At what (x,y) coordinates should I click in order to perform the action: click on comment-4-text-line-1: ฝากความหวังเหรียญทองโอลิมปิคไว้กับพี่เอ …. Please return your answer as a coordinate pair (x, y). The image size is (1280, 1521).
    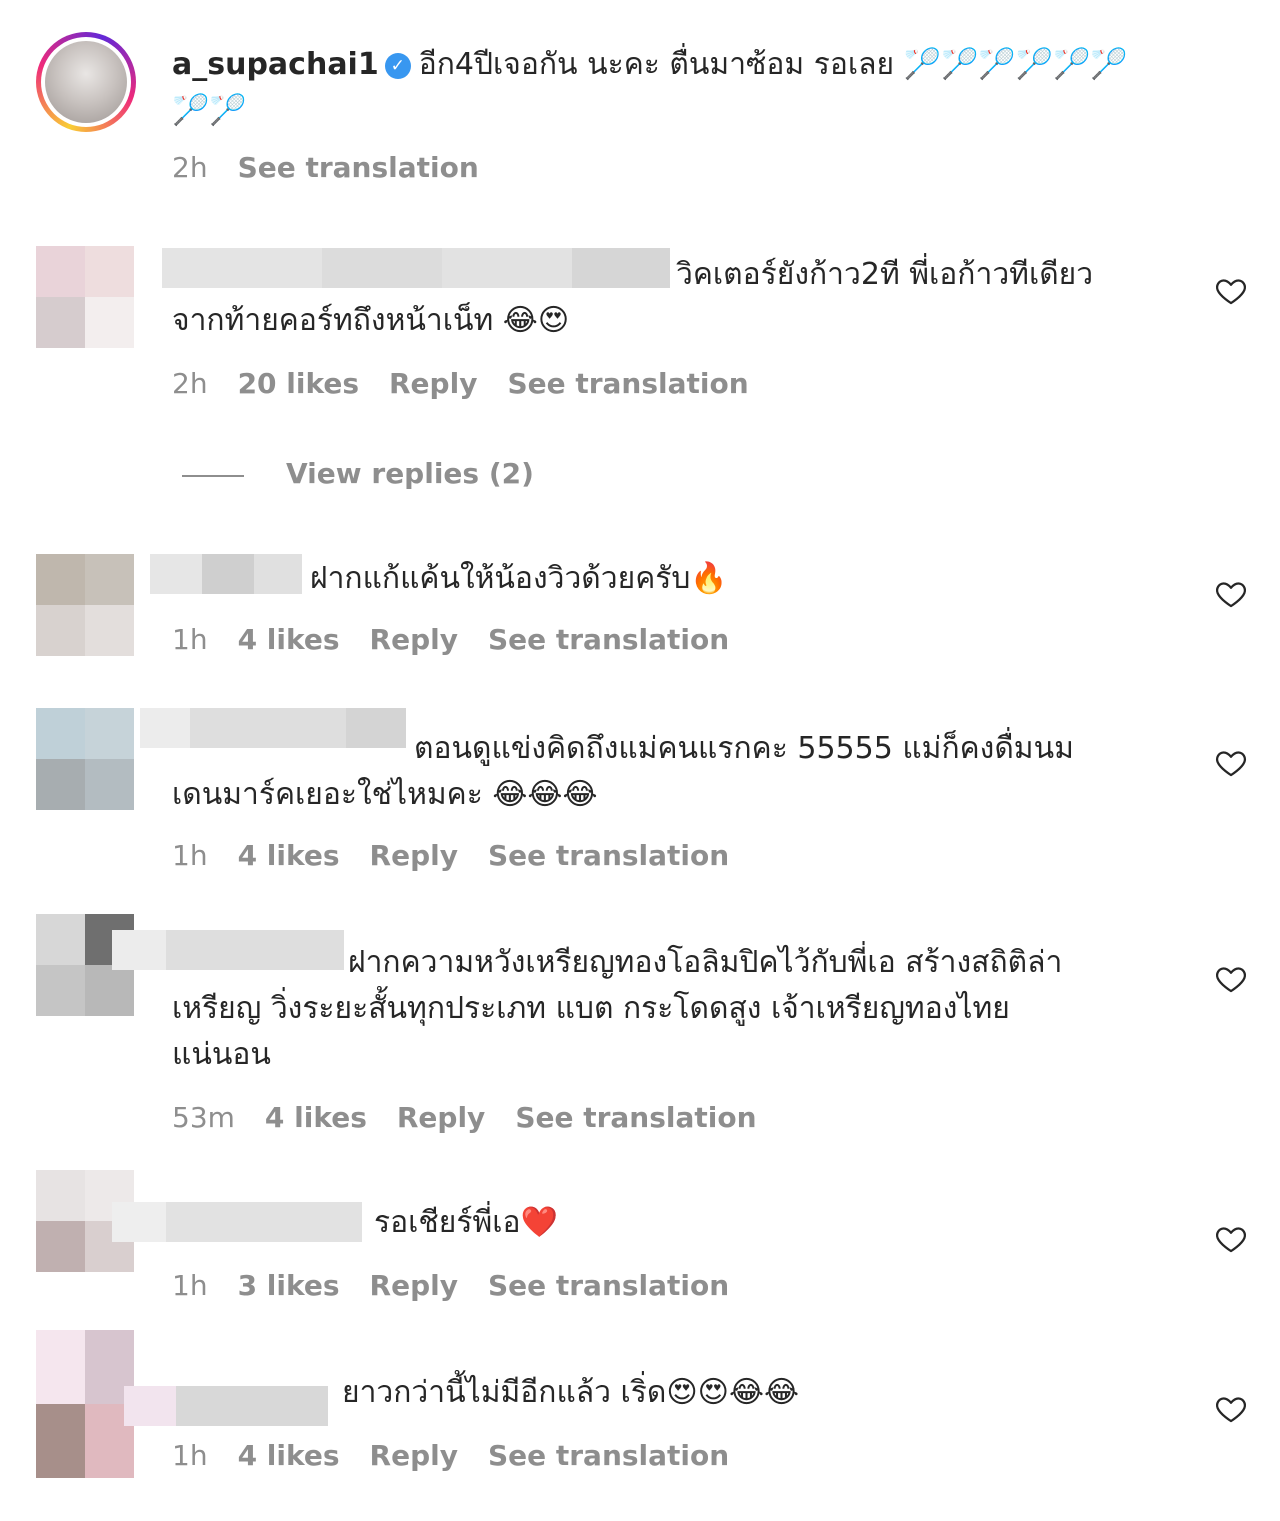
    Looking at the image, I should click on (705, 962).